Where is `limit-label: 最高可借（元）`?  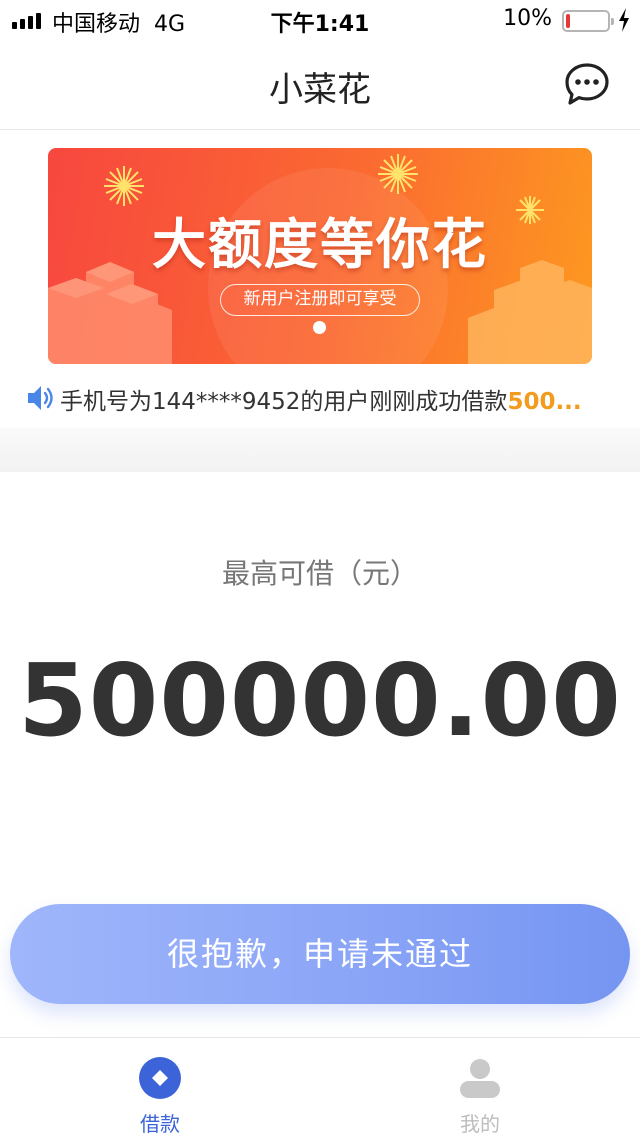
limit-label: 最高可借（元） is located at coordinates (319, 573).